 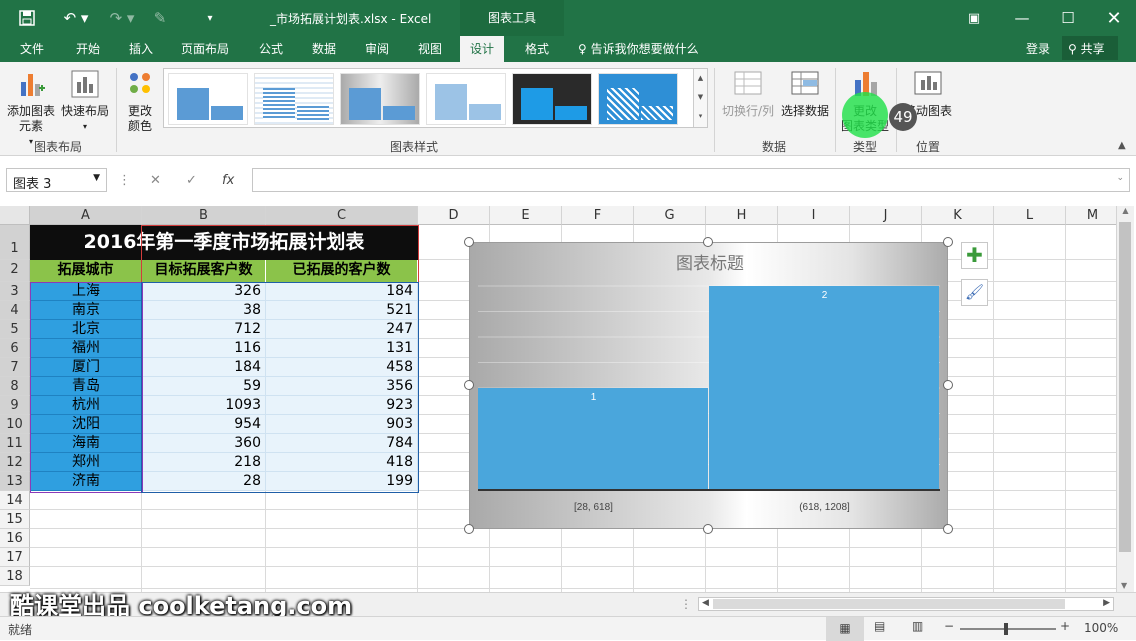 What do you see at coordinates (205, 48) in the screenshot?
I see `tab-page-layout: 页面布局` at bounding box center [205, 48].